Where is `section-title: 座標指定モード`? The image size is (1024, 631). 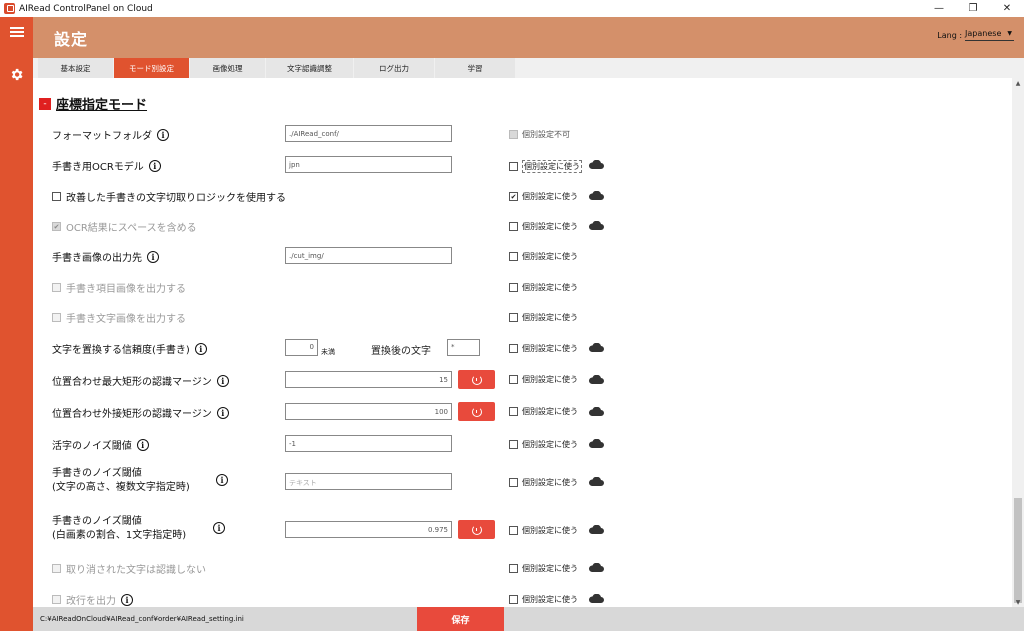
section-title: 座標指定モード is located at coordinates (102, 105).